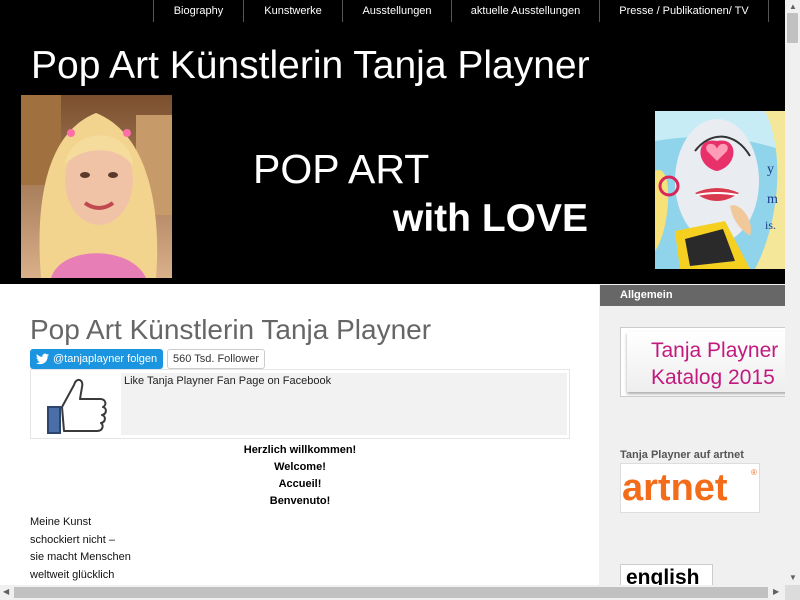 The image size is (800, 600). Describe the element at coordinates (675, 488) in the screenshot. I see `artnet-logo: artnet` at that location.